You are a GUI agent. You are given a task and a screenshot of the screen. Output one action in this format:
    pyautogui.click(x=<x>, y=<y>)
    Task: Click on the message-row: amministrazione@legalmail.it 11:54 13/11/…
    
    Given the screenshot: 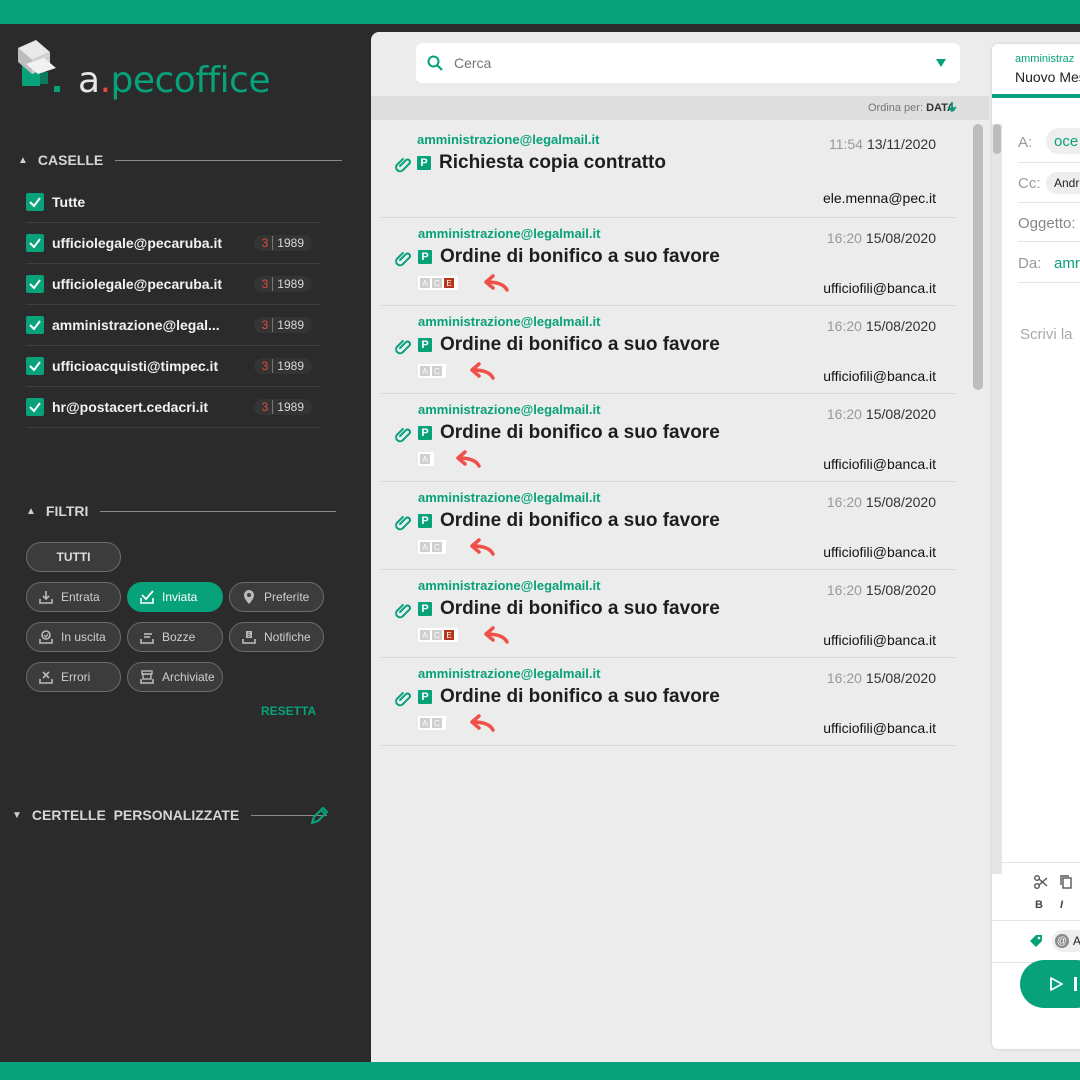 What is the action you would take?
    pyautogui.click(x=668, y=171)
    